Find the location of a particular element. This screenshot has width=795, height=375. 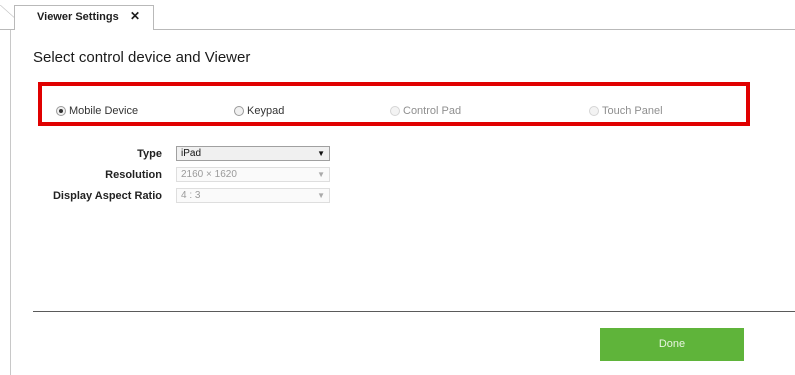

aspect-ratio-select: 4 : 3 ▼ is located at coordinates (253, 195).